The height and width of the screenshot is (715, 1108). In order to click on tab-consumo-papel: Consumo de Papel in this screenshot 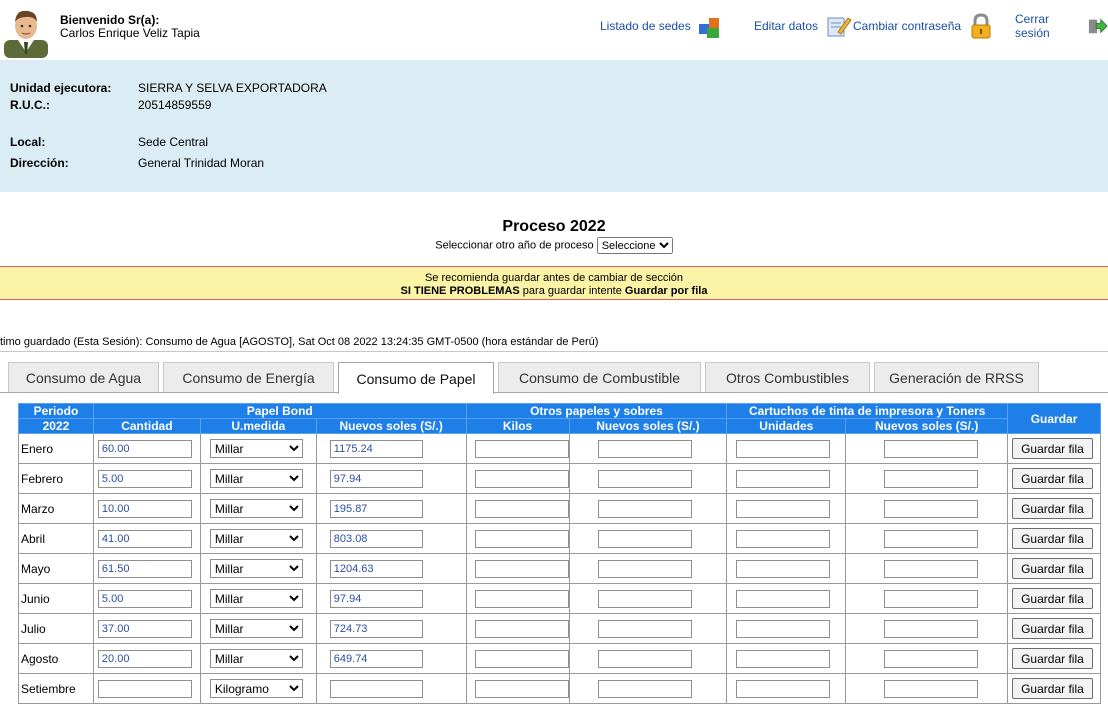, I will do `click(416, 378)`.